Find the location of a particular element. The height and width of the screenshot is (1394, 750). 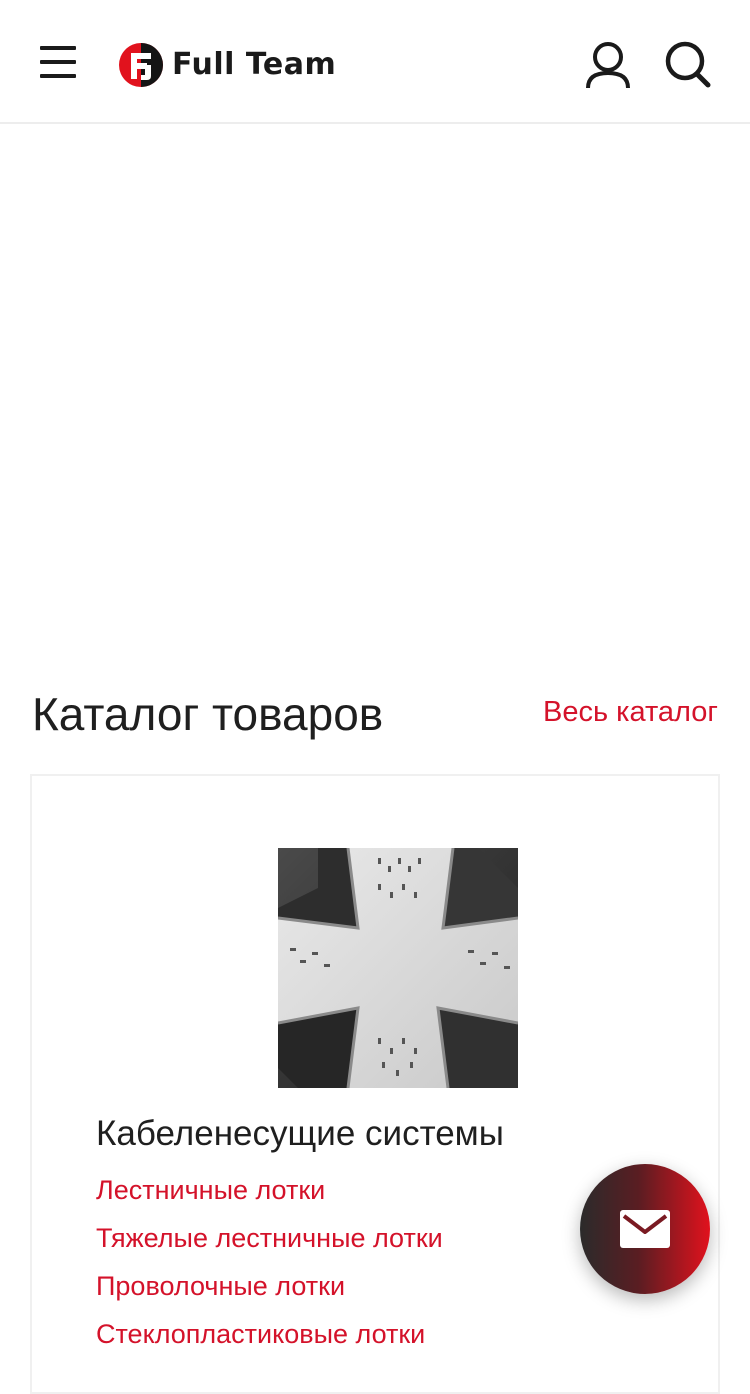

category-link: Стеклопластиковые лотки is located at coordinates (269, 1334).